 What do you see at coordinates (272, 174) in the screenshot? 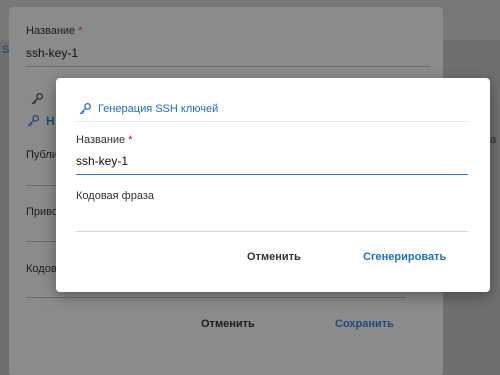
I see `name-input-underline` at bounding box center [272, 174].